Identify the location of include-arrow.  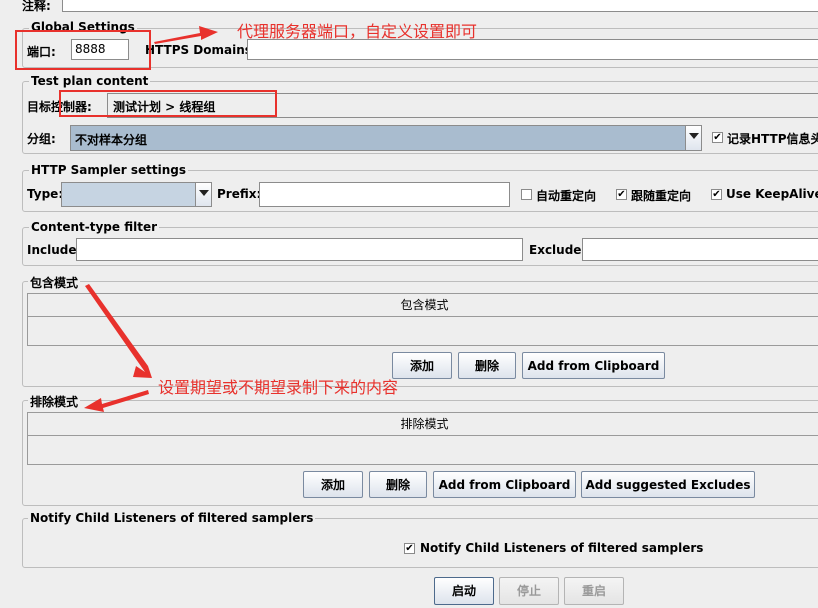
(118, 331).